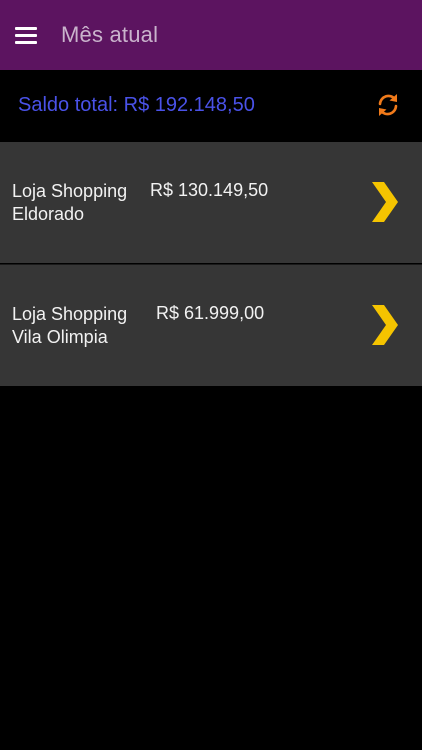 This screenshot has width=422, height=750. What do you see at coordinates (211, 35) in the screenshot?
I see `app-bar: Mês atual` at bounding box center [211, 35].